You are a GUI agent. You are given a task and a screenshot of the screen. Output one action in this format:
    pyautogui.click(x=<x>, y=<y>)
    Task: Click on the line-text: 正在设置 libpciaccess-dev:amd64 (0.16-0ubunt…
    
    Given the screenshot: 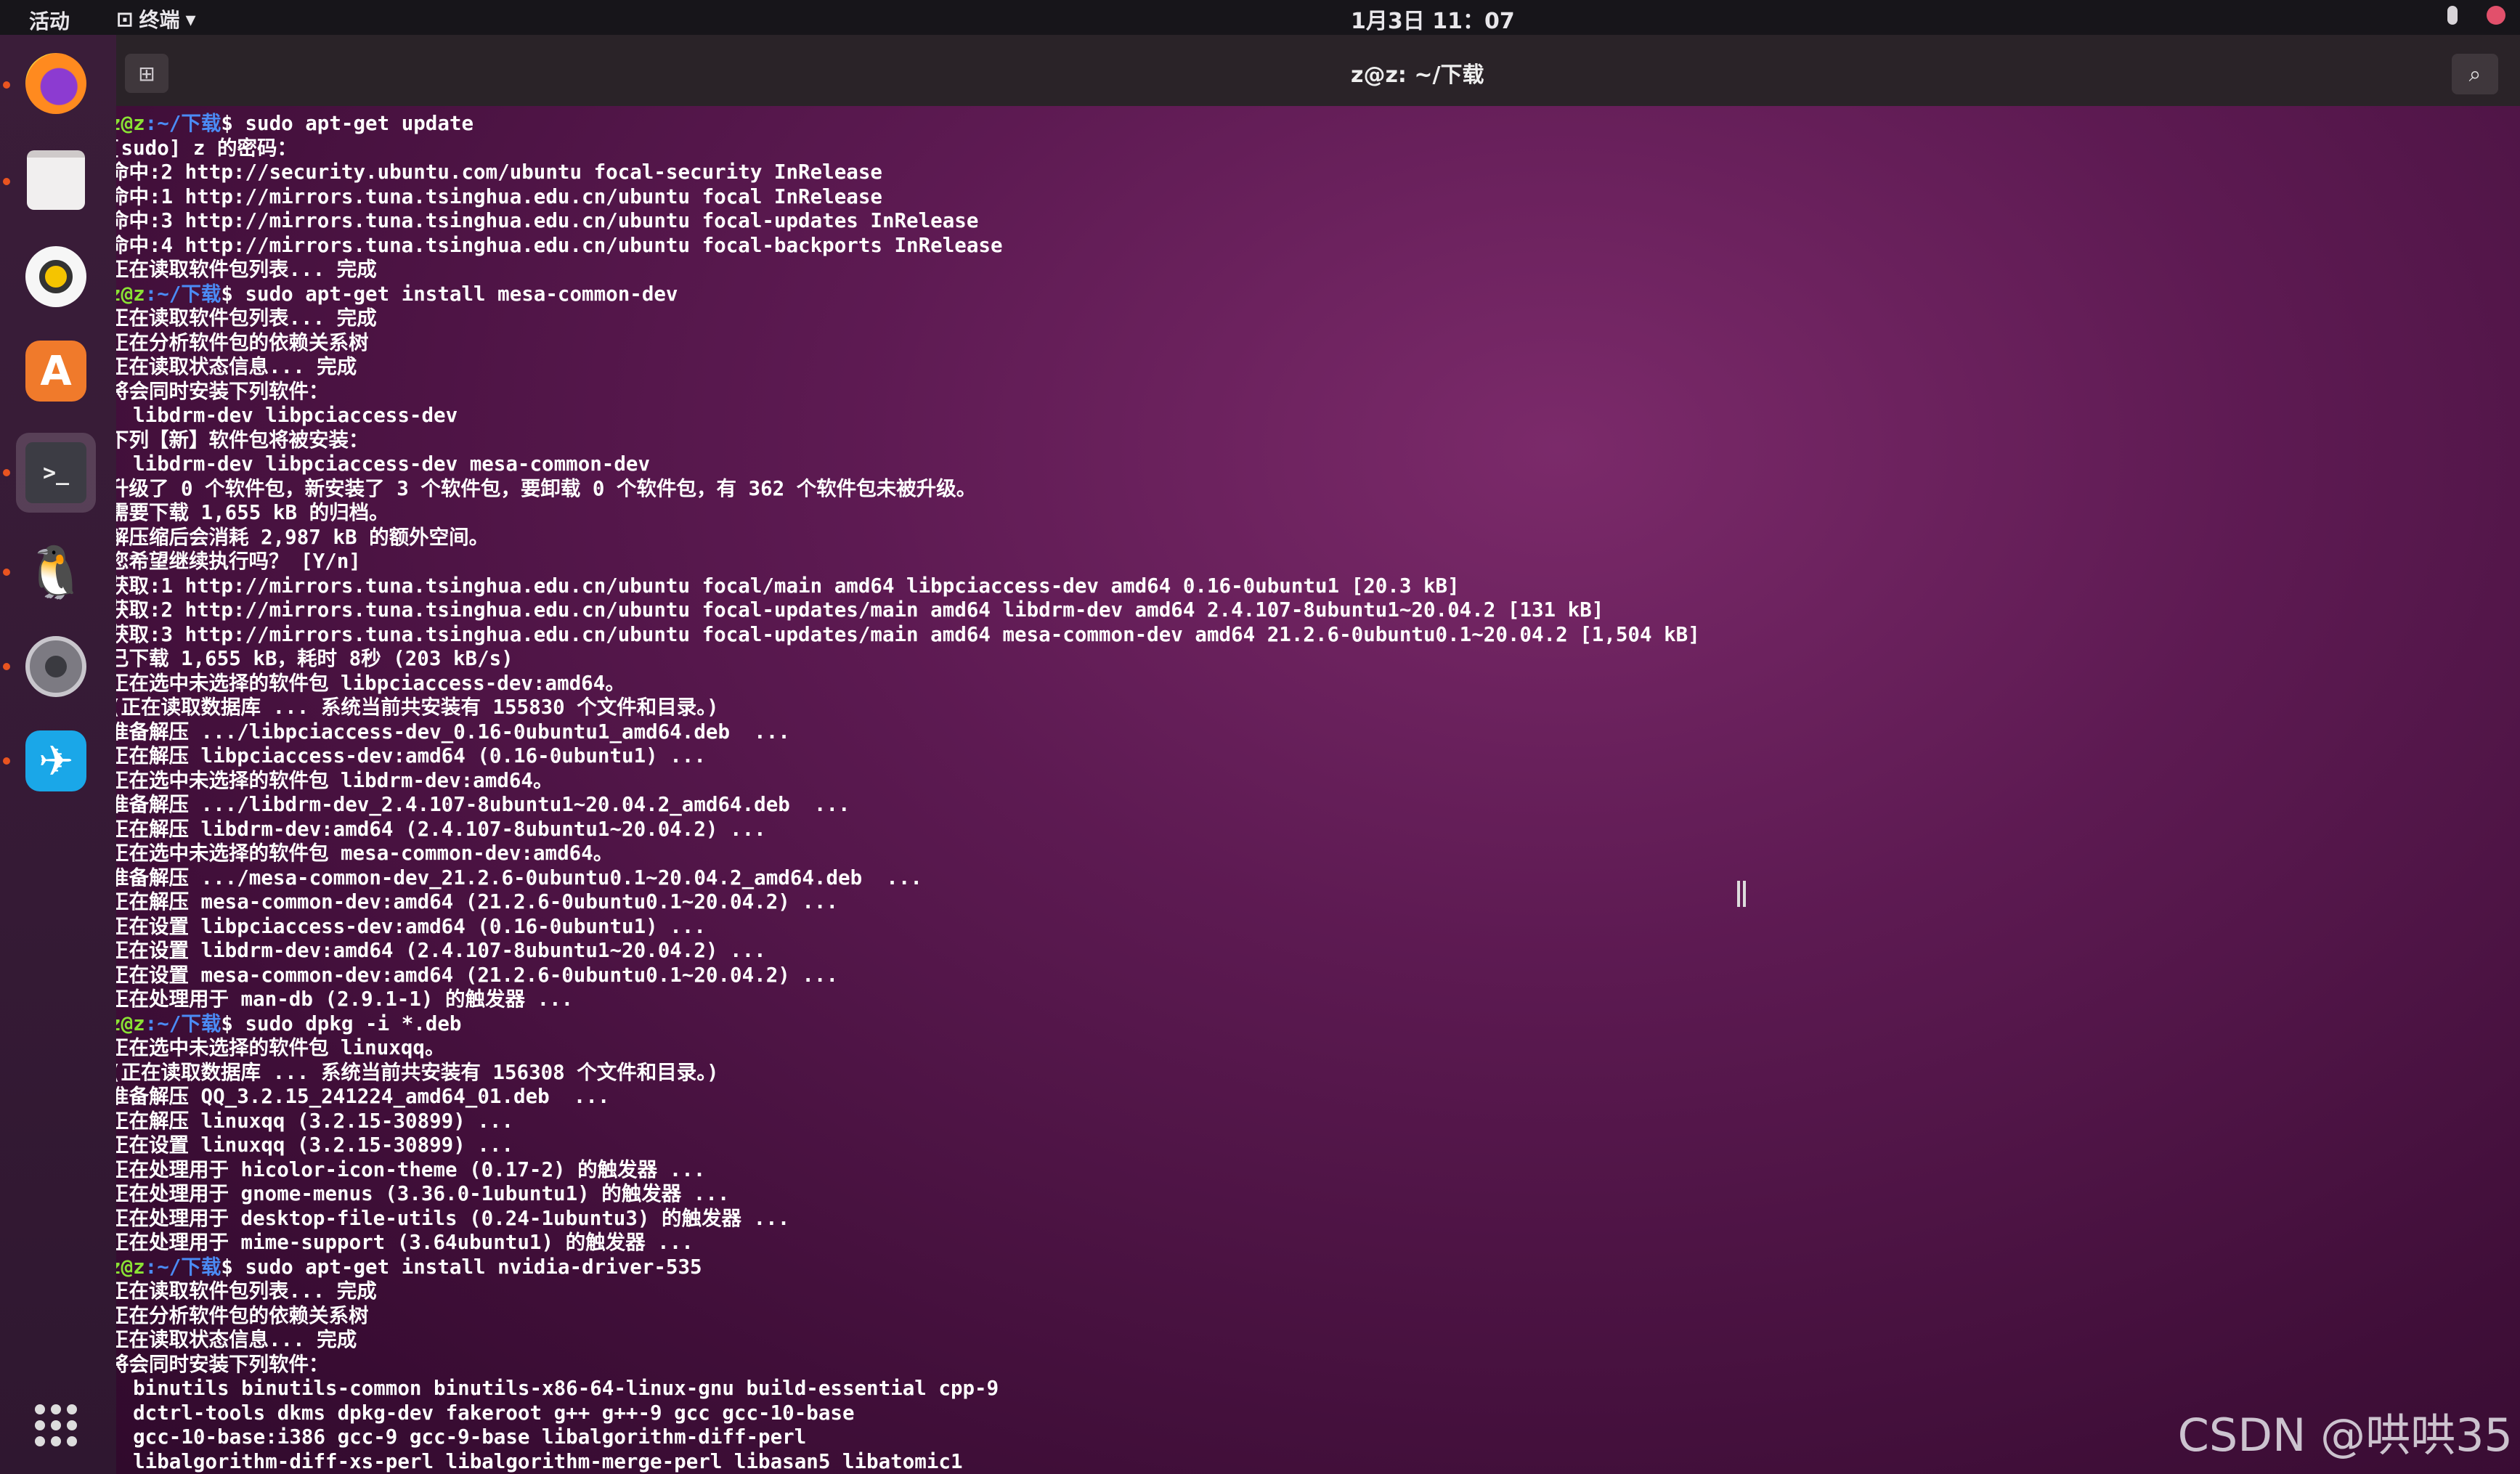 What is the action you would take?
    pyautogui.click(x=411, y=926)
    